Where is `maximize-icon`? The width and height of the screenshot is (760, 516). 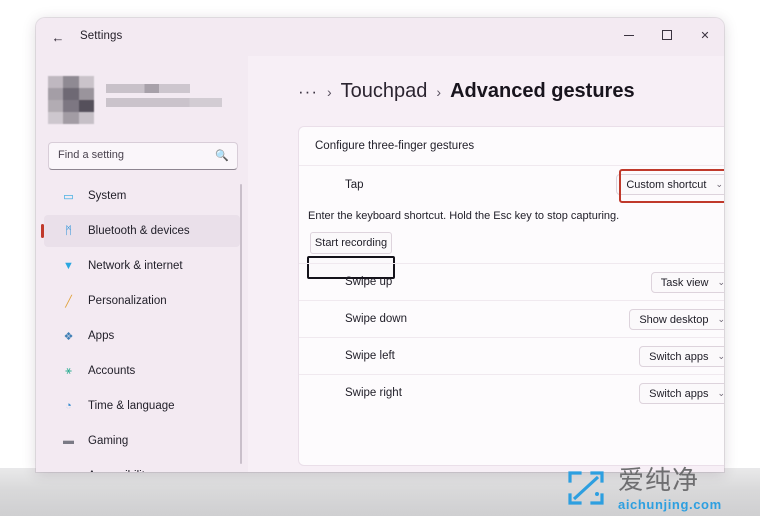
maximize-icon is located at coordinates (667, 35).